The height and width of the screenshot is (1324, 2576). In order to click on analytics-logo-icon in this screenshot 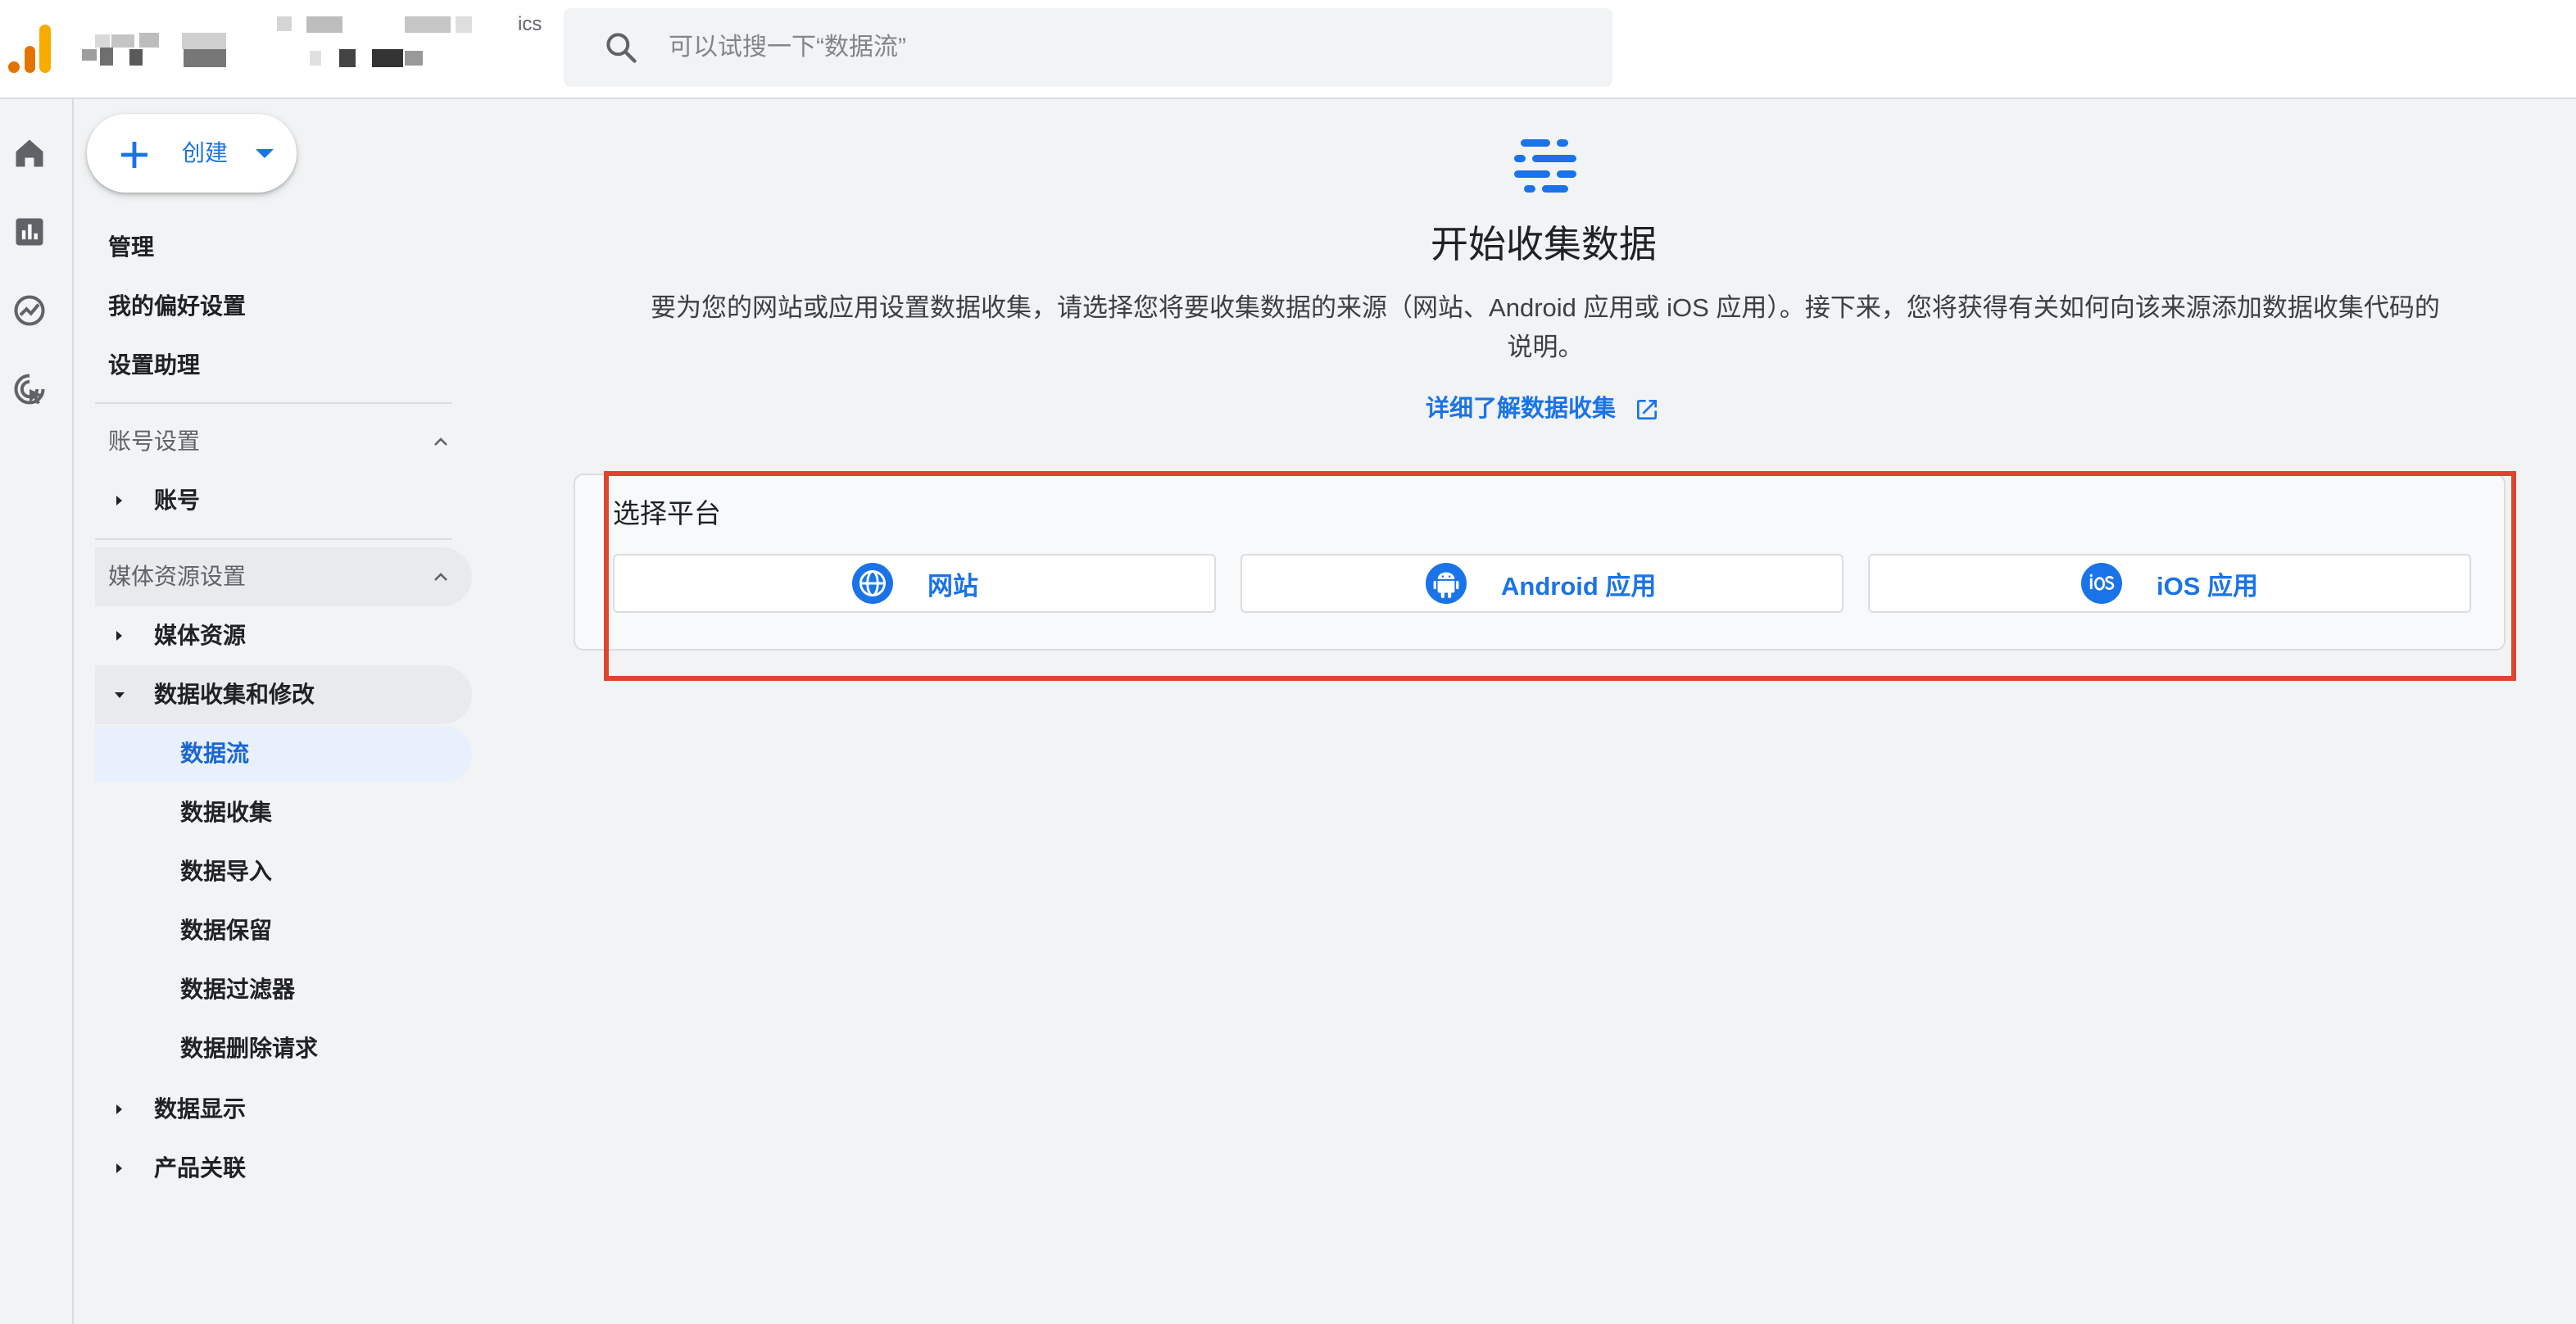, I will do `click(29, 48)`.